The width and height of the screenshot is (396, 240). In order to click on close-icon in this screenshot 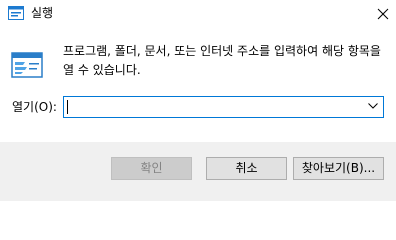, I will do `click(383, 14)`.